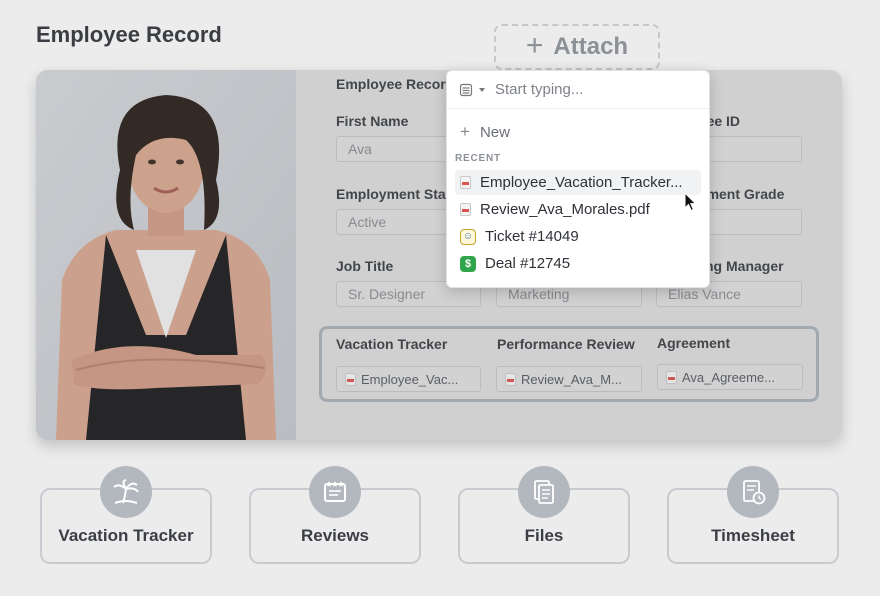 The width and height of the screenshot is (880, 596). I want to click on recent-item-review: Review_Ava_Morales.pdf, so click(578, 209).